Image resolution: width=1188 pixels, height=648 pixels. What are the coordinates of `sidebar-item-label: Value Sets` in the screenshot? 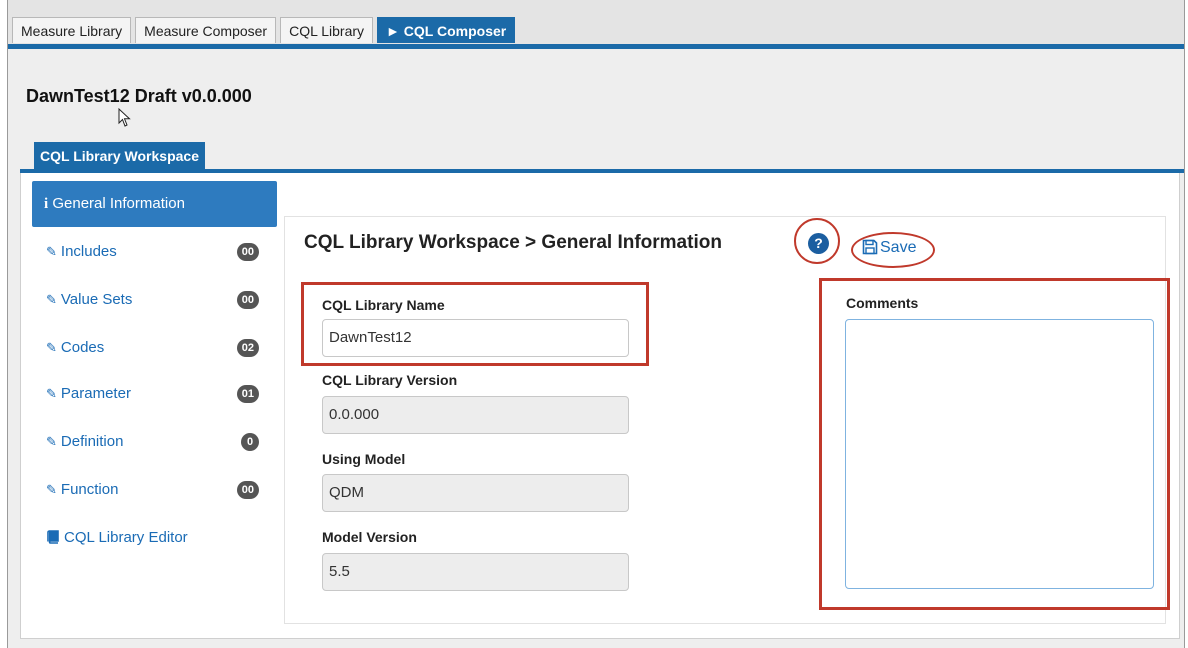 It's located at (96, 299).